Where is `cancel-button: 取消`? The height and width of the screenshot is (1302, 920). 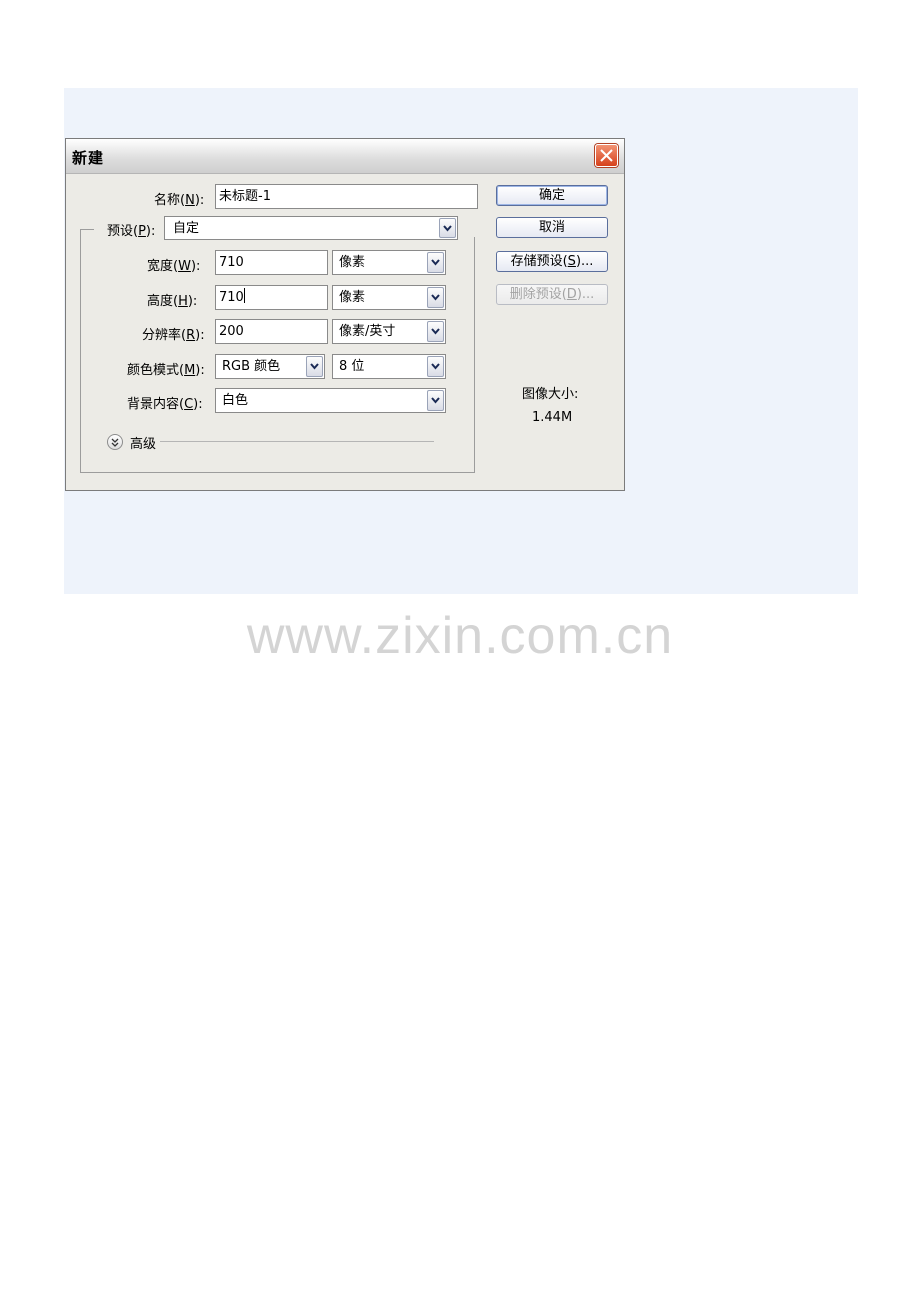 cancel-button: 取消 is located at coordinates (552, 227).